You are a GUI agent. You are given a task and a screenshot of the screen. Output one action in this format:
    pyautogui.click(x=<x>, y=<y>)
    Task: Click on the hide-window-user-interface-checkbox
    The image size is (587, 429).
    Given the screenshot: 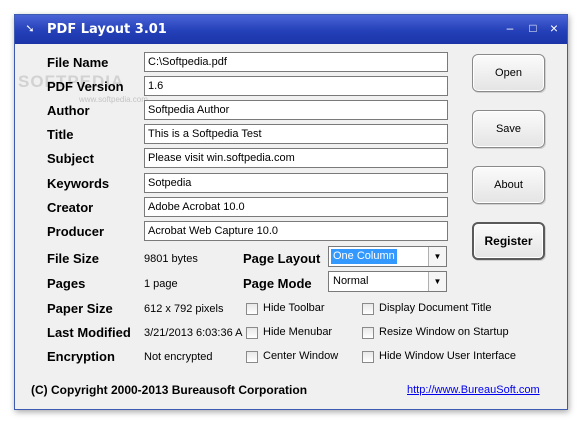 What is the action you would take?
    pyautogui.click(x=368, y=357)
    